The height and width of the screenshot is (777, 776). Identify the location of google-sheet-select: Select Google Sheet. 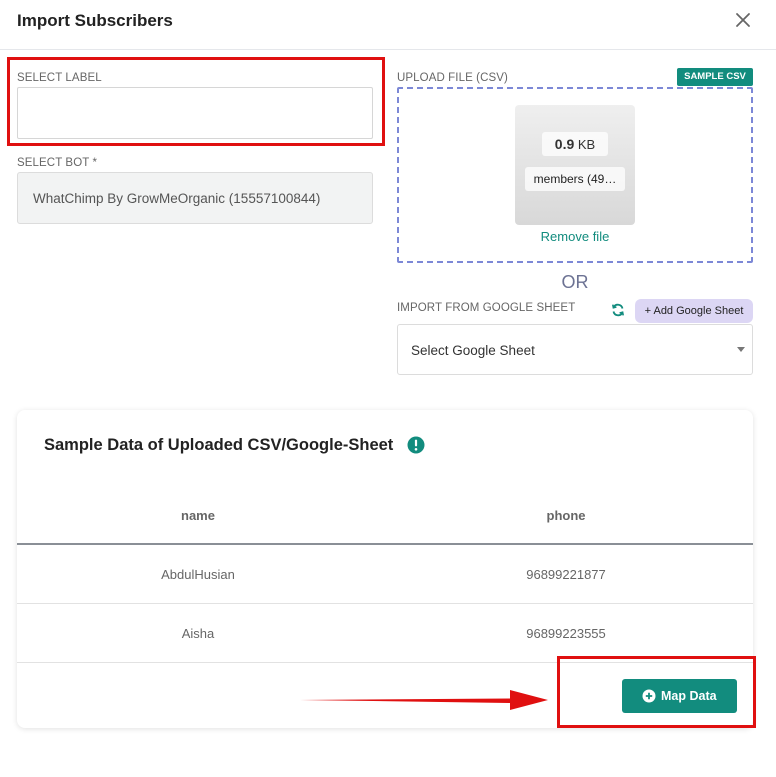
(575, 349).